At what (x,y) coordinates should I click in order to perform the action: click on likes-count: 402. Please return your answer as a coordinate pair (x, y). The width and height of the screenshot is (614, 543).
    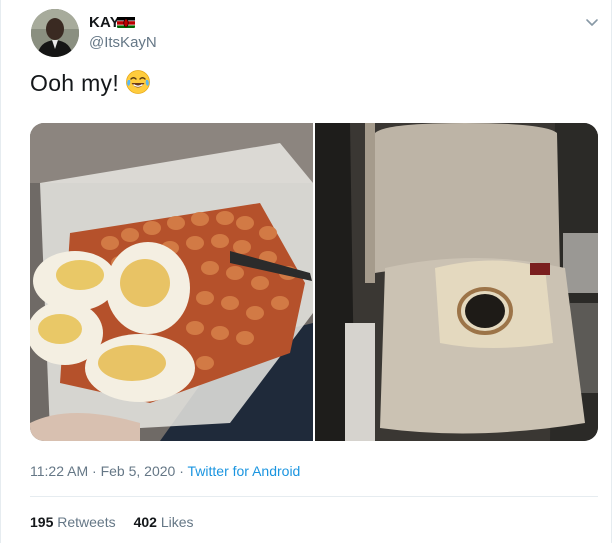
    Looking at the image, I should click on (145, 522).